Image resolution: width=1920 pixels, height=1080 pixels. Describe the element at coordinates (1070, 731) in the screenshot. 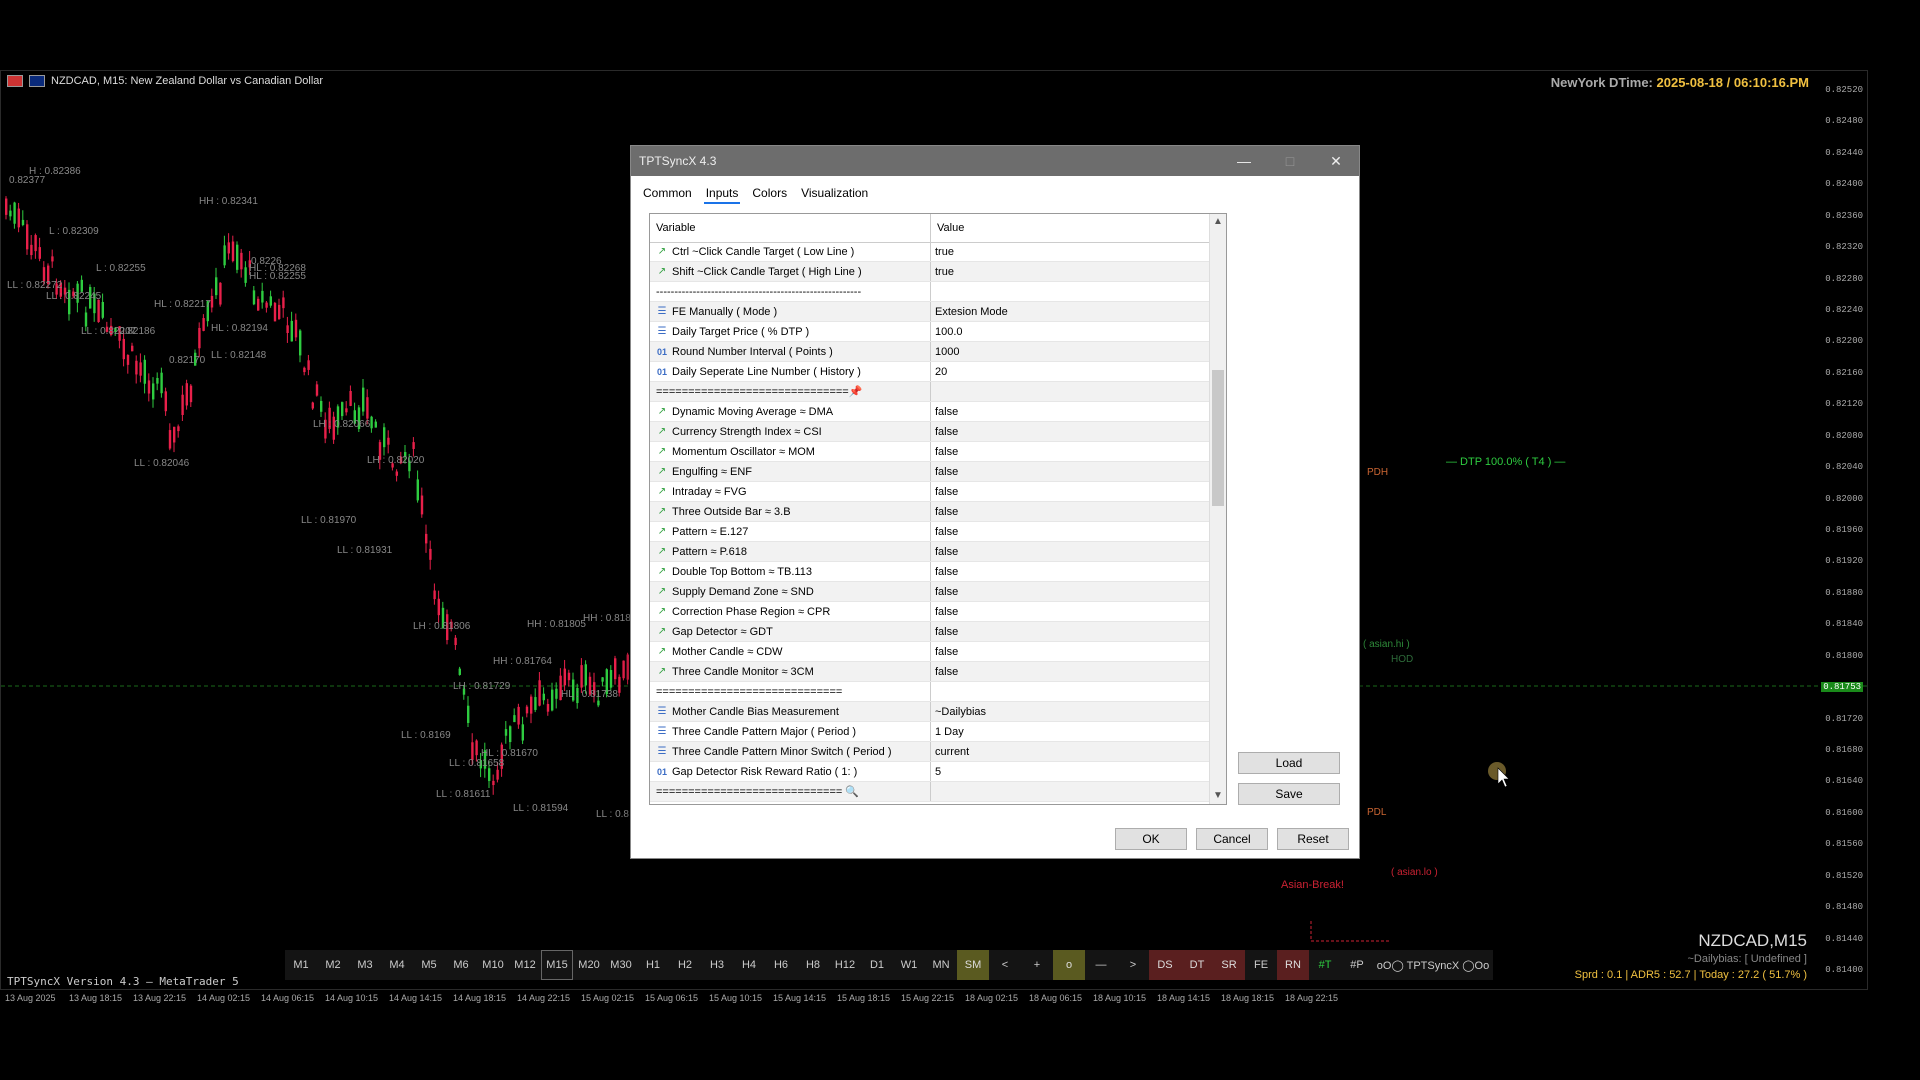

I see `row-value: 1 Day` at that location.